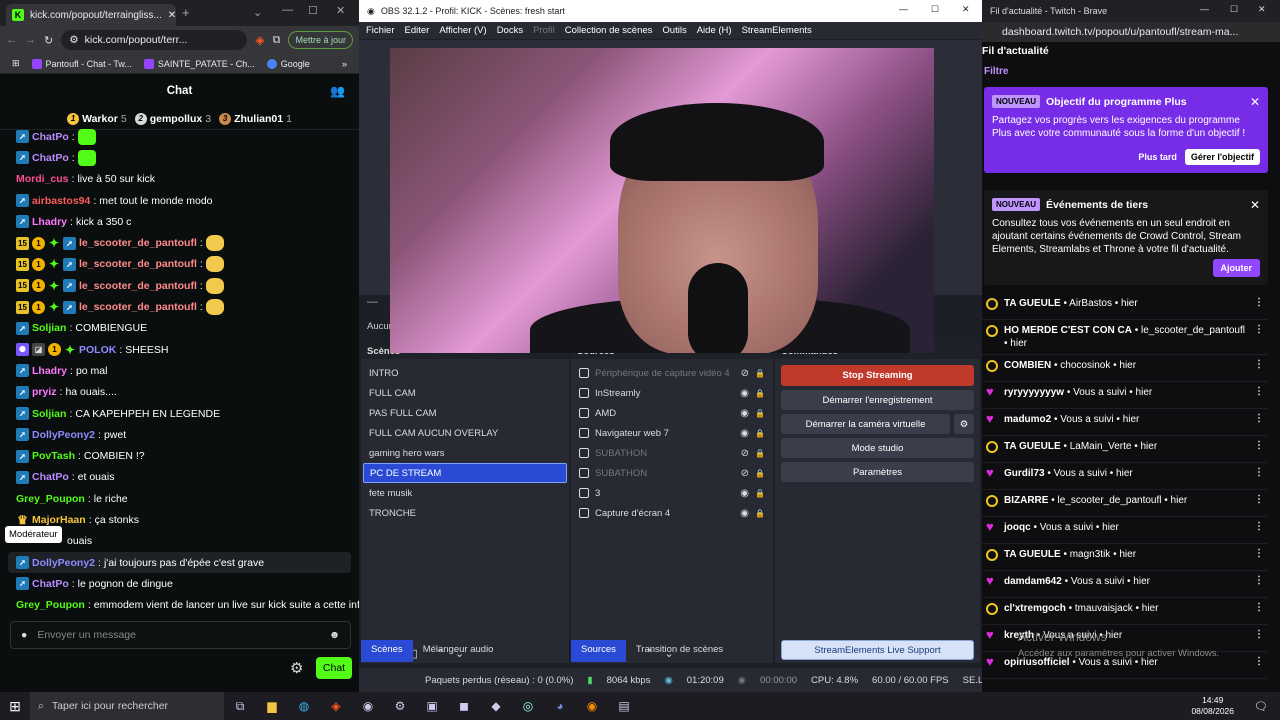  What do you see at coordinates (179, 179) in the screenshot?
I see `chat-message: Mordi_cus: live à 50 sur kick` at bounding box center [179, 179].